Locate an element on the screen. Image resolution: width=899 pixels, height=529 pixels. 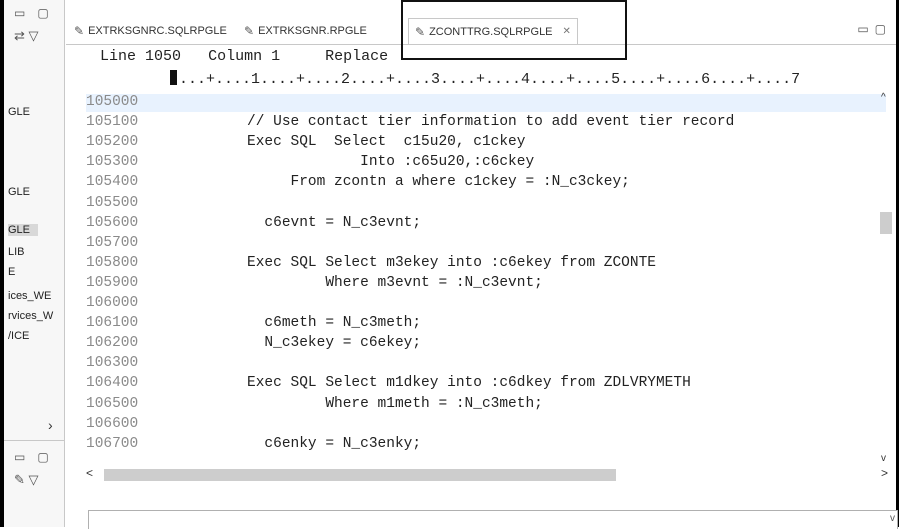
column-value: 1 is located at coordinates (276, 56).